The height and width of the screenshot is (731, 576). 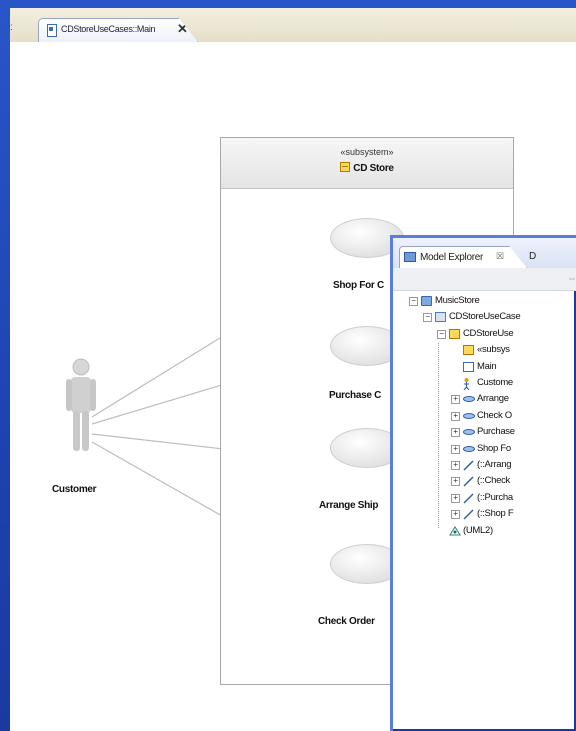 I want to click on tree-item-label: CDStoreUseCase, so click(x=485, y=317).